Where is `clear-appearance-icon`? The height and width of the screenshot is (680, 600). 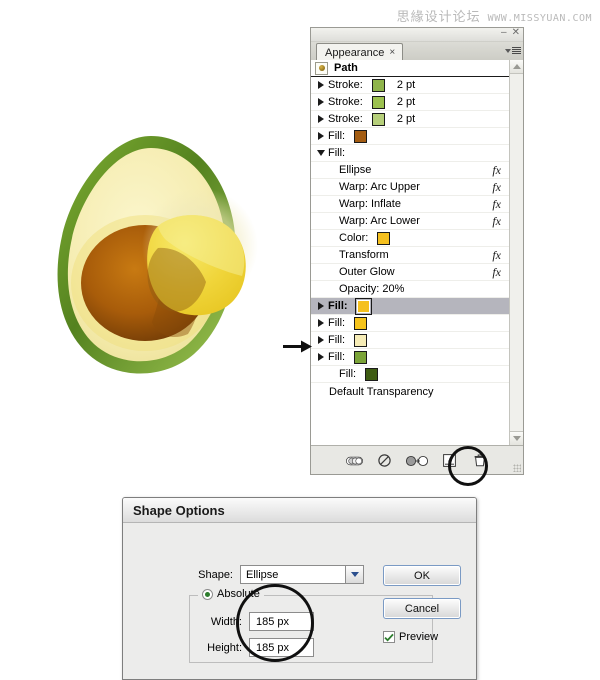 clear-appearance-icon is located at coordinates (384, 460).